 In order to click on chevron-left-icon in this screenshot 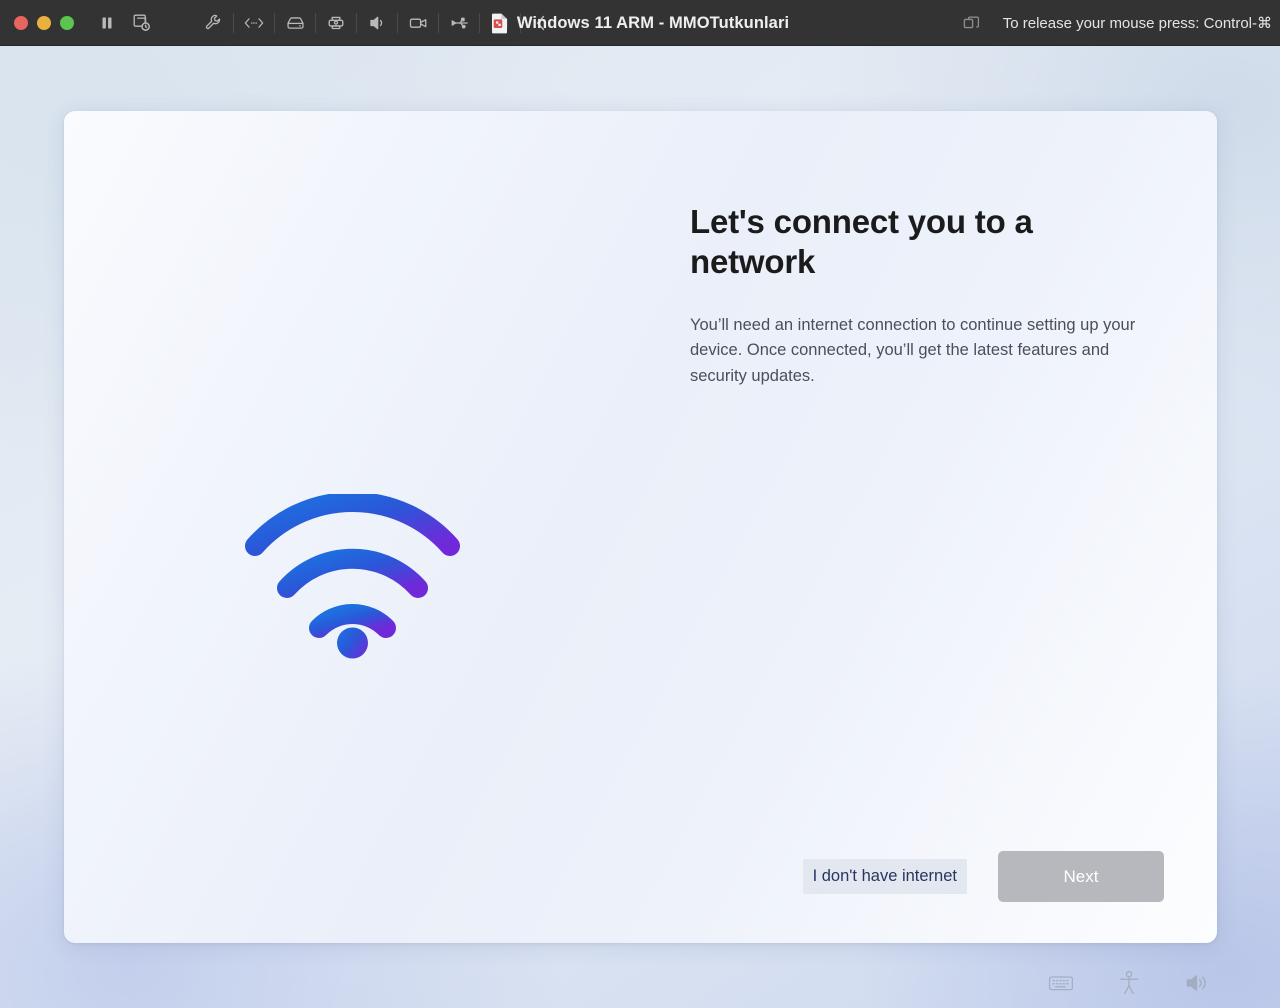, I will do `click(541, 23)`.